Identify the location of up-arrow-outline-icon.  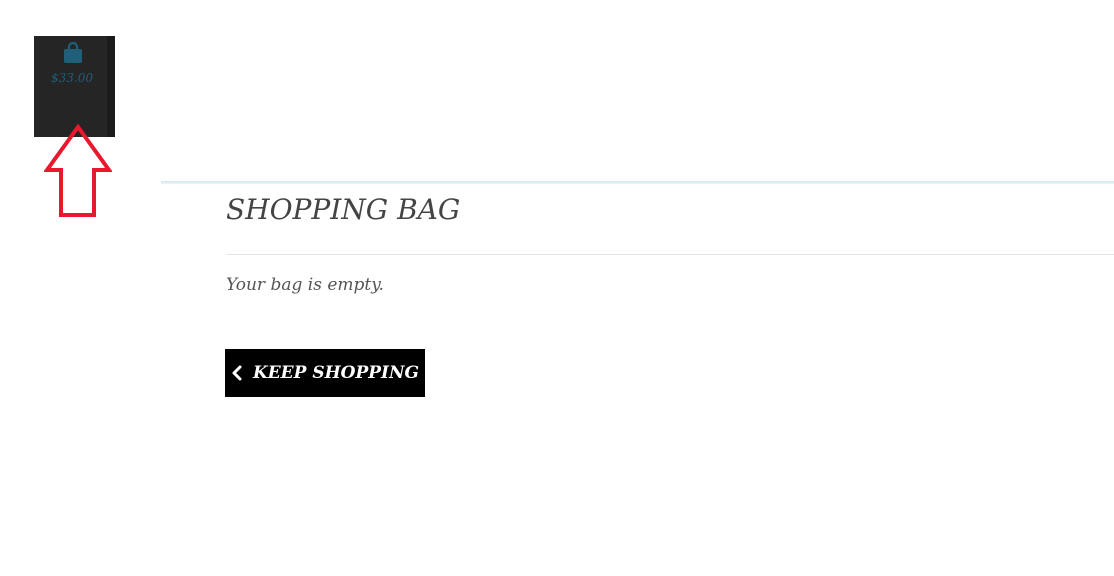
(78, 170).